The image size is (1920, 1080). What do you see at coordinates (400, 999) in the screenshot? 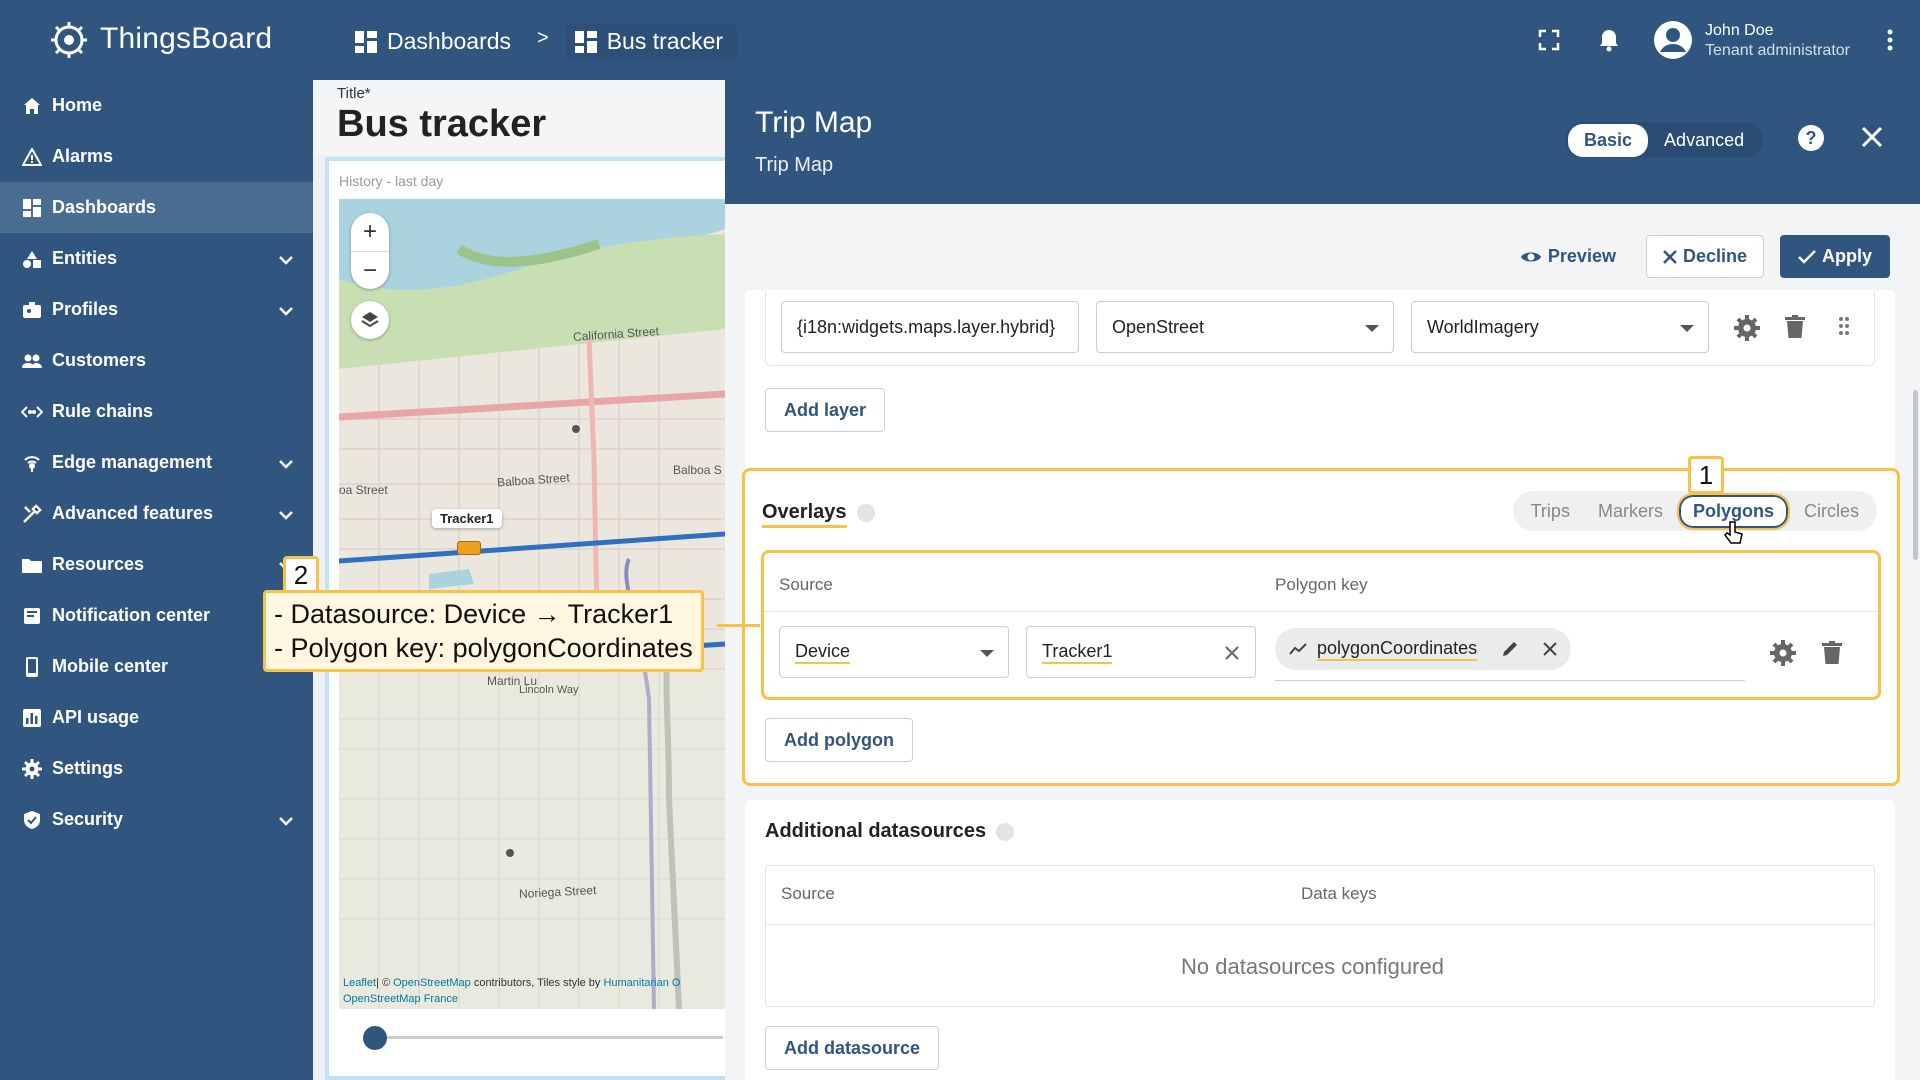
I see `attribution-osmfr-link: OpenStreetMap France` at bounding box center [400, 999].